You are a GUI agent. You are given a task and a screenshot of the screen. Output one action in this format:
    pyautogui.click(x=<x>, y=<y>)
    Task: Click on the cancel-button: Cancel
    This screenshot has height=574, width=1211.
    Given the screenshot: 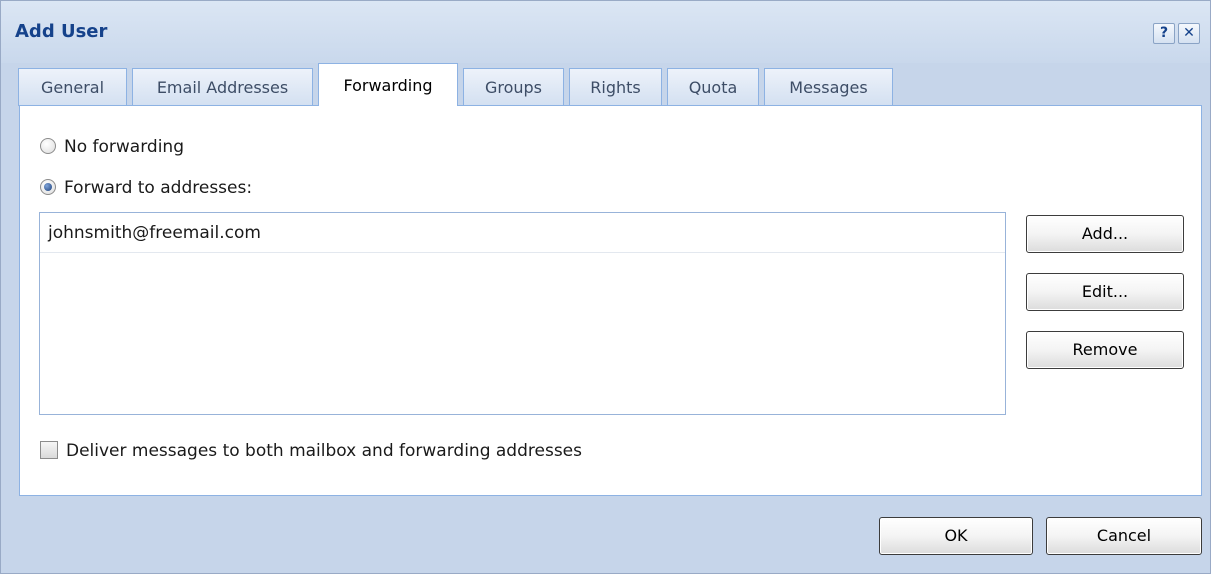 What is the action you would take?
    pyautogui.click(x=1124, y=536)
    